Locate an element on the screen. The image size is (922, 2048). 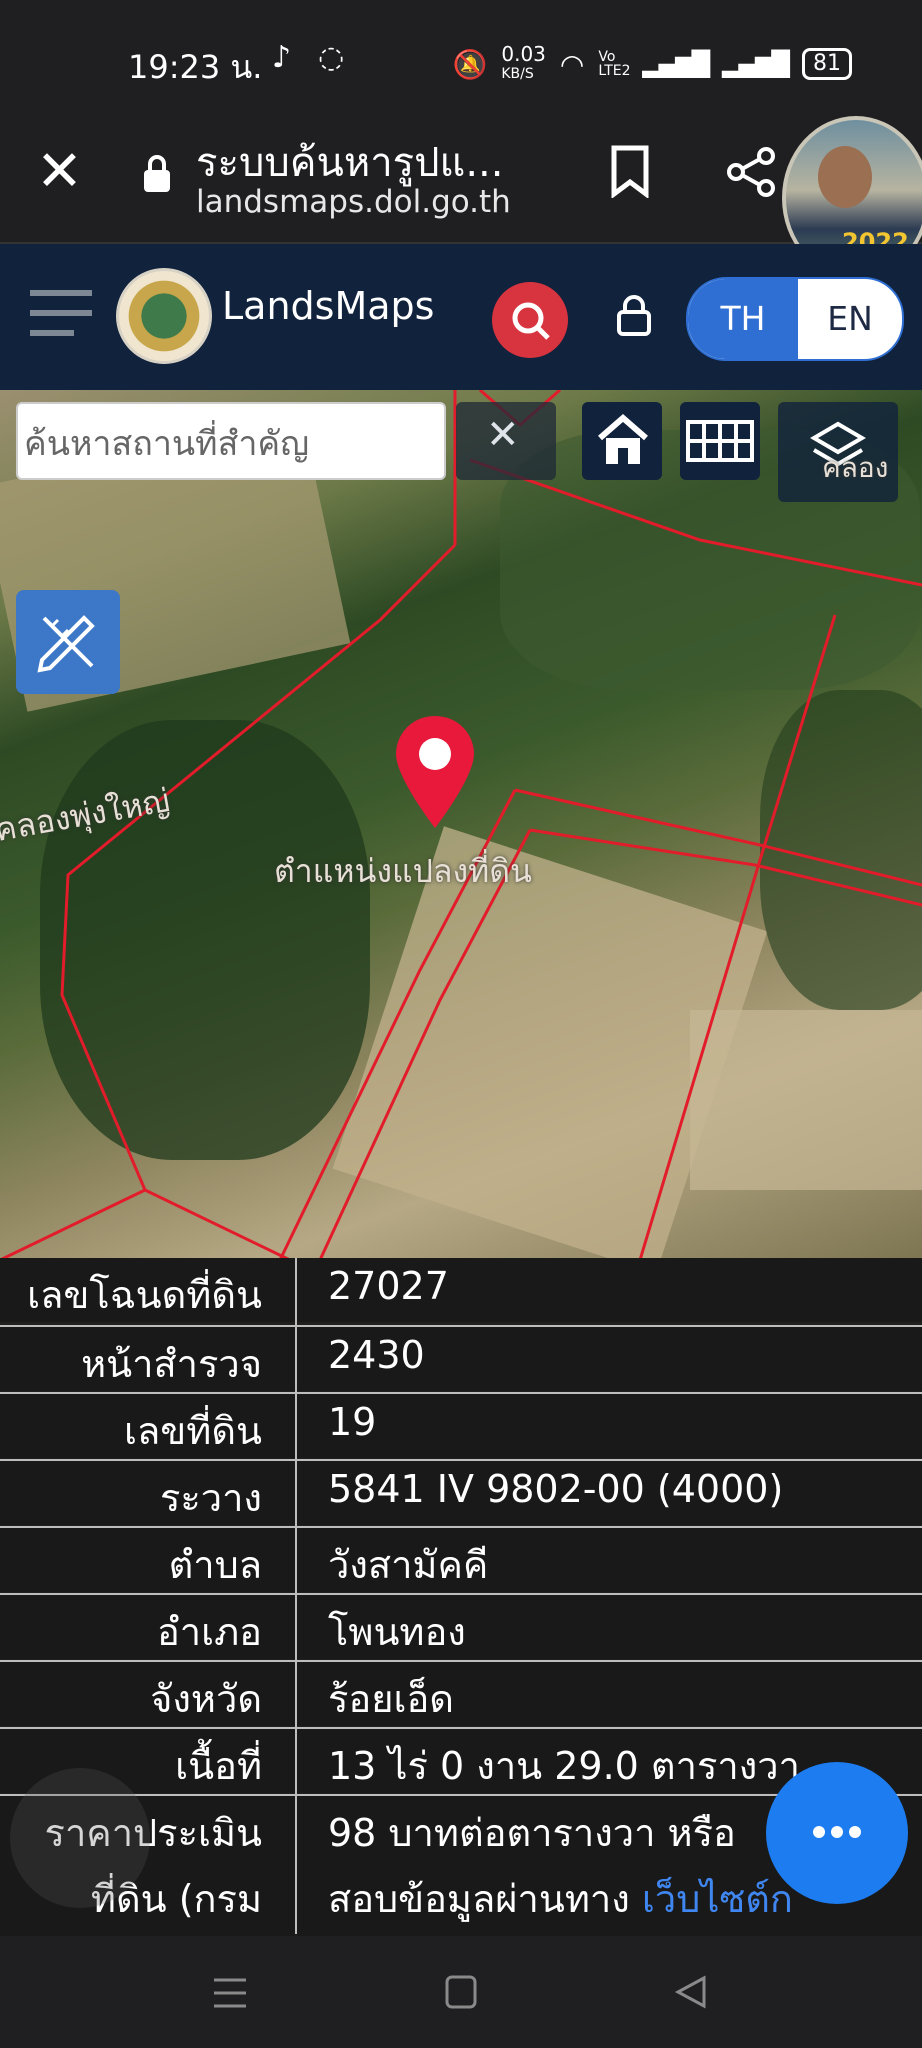
status-time: 19:23 น. is located at coordinates (195, 67).